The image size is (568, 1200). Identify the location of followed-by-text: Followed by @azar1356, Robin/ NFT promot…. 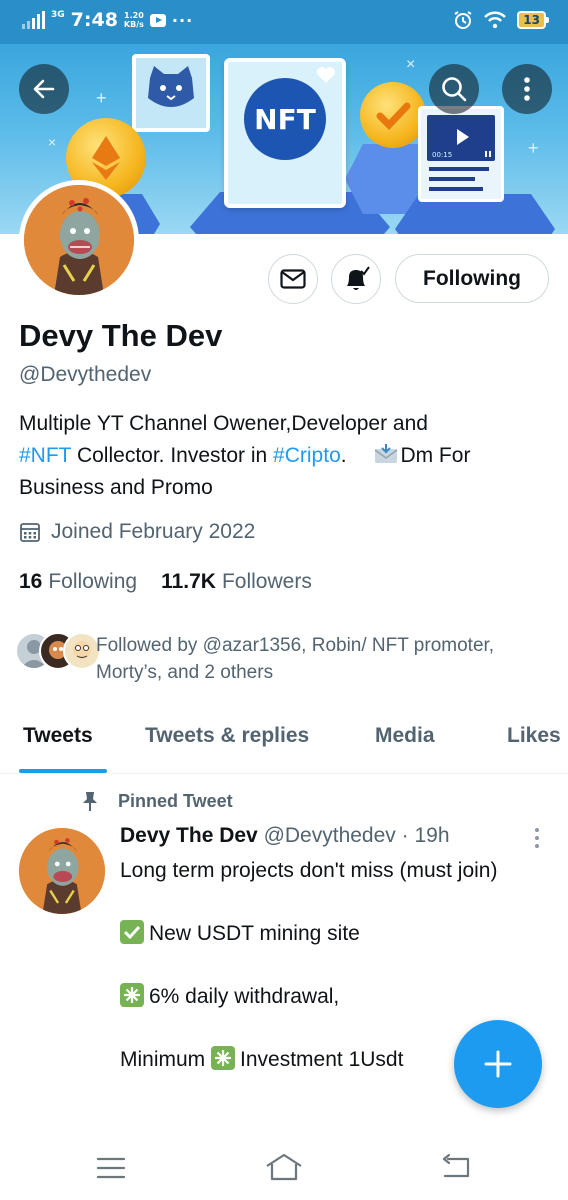
(321, 659).